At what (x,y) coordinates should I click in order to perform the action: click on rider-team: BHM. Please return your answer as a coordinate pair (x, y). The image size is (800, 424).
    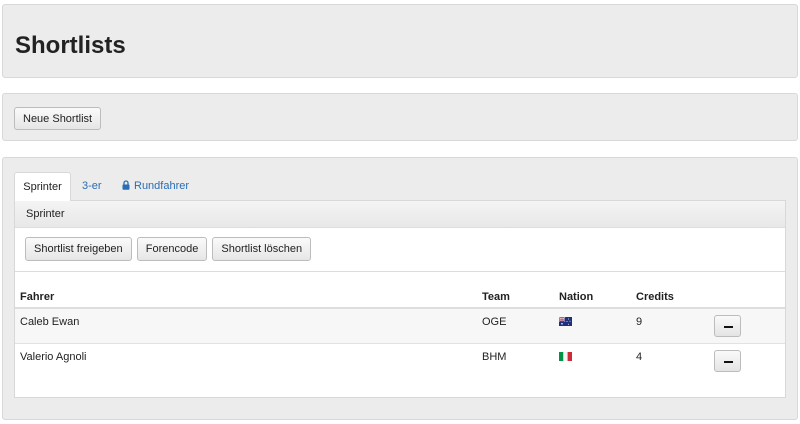
    Looking at the image, I should click on (515, 360).